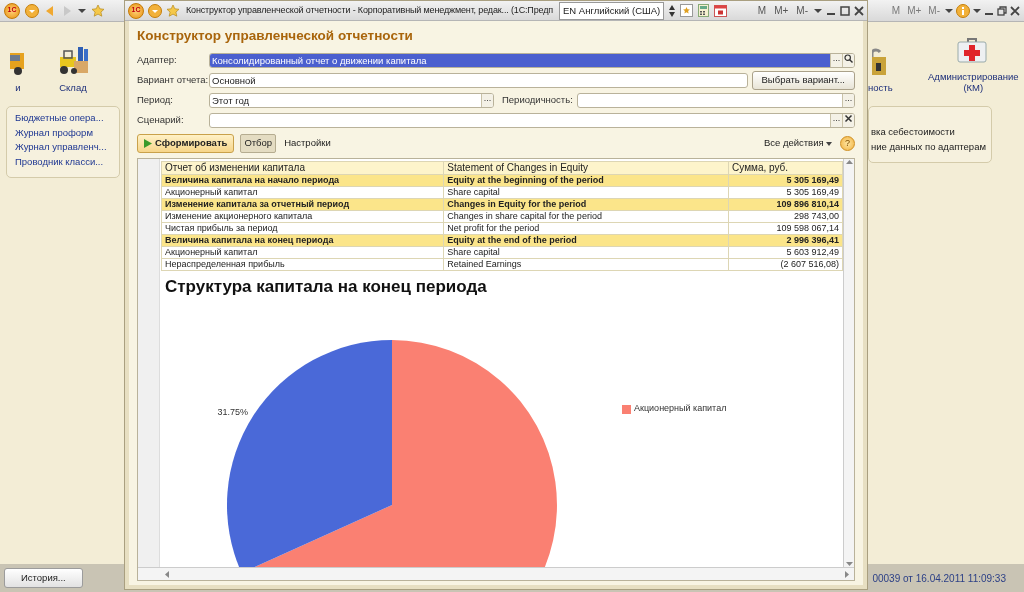  I want to click on field-label: Периодичность:, so click(537, 100).